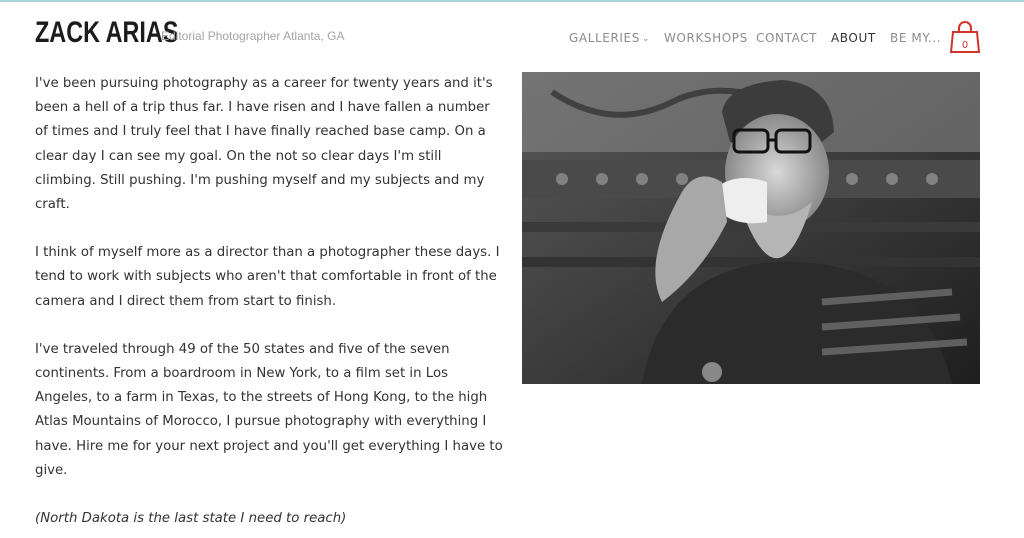  I want to click on nav-galleries-label: GALLERIES, so click(604, 38).